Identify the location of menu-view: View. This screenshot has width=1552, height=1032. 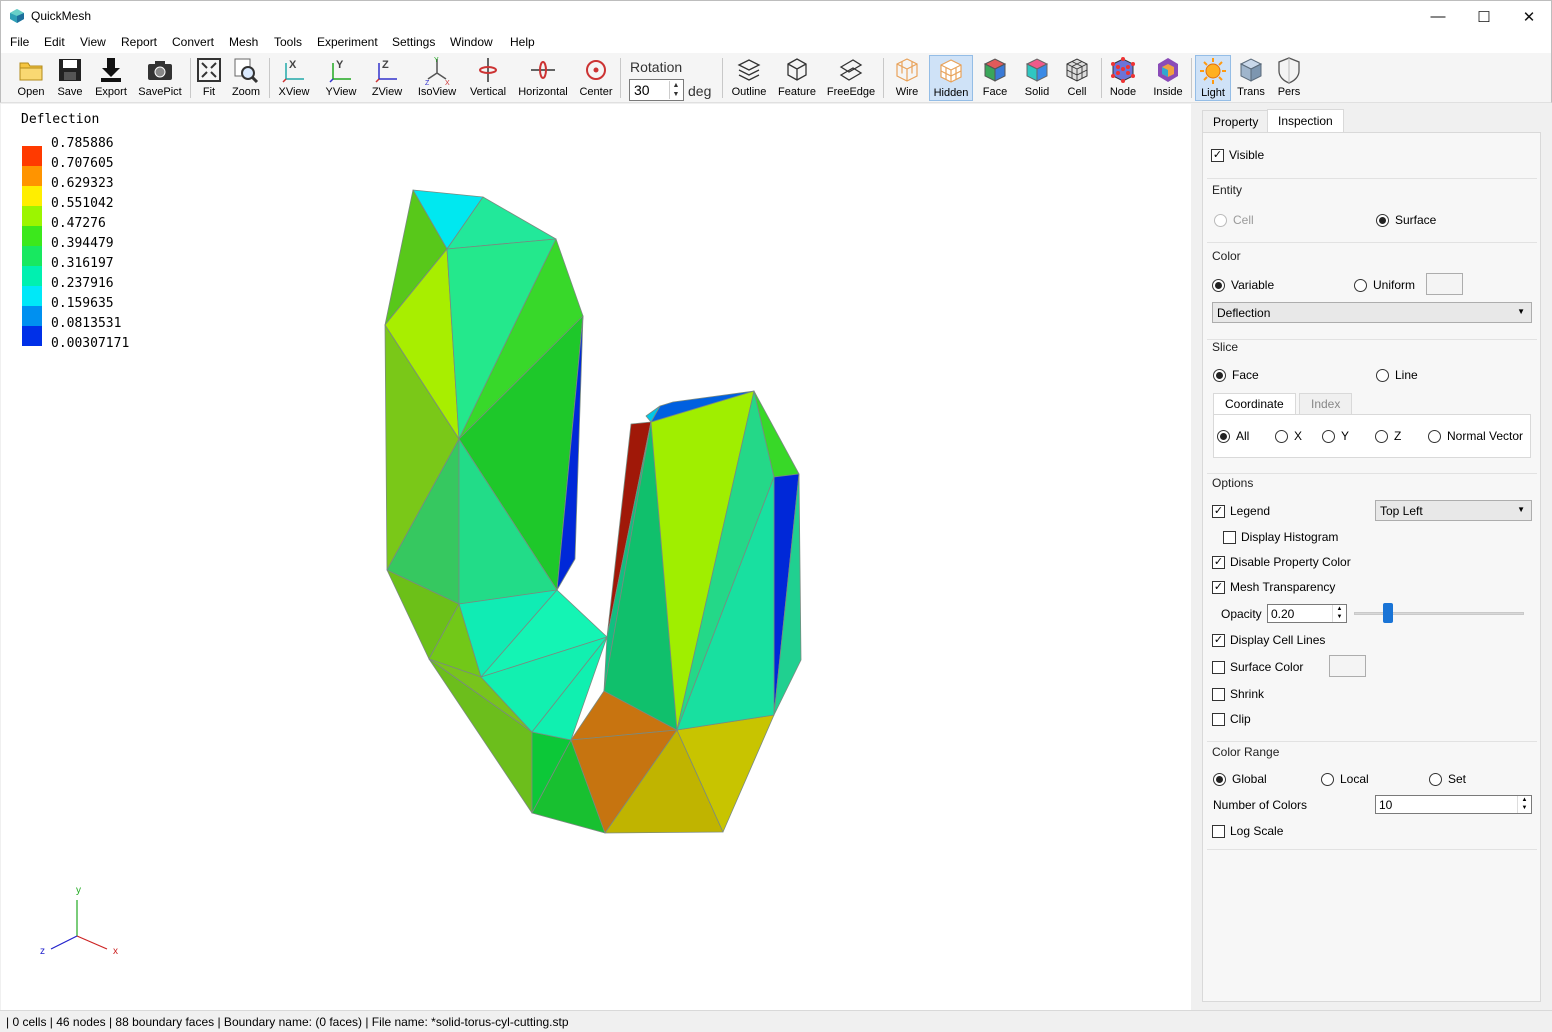
(93, 42).